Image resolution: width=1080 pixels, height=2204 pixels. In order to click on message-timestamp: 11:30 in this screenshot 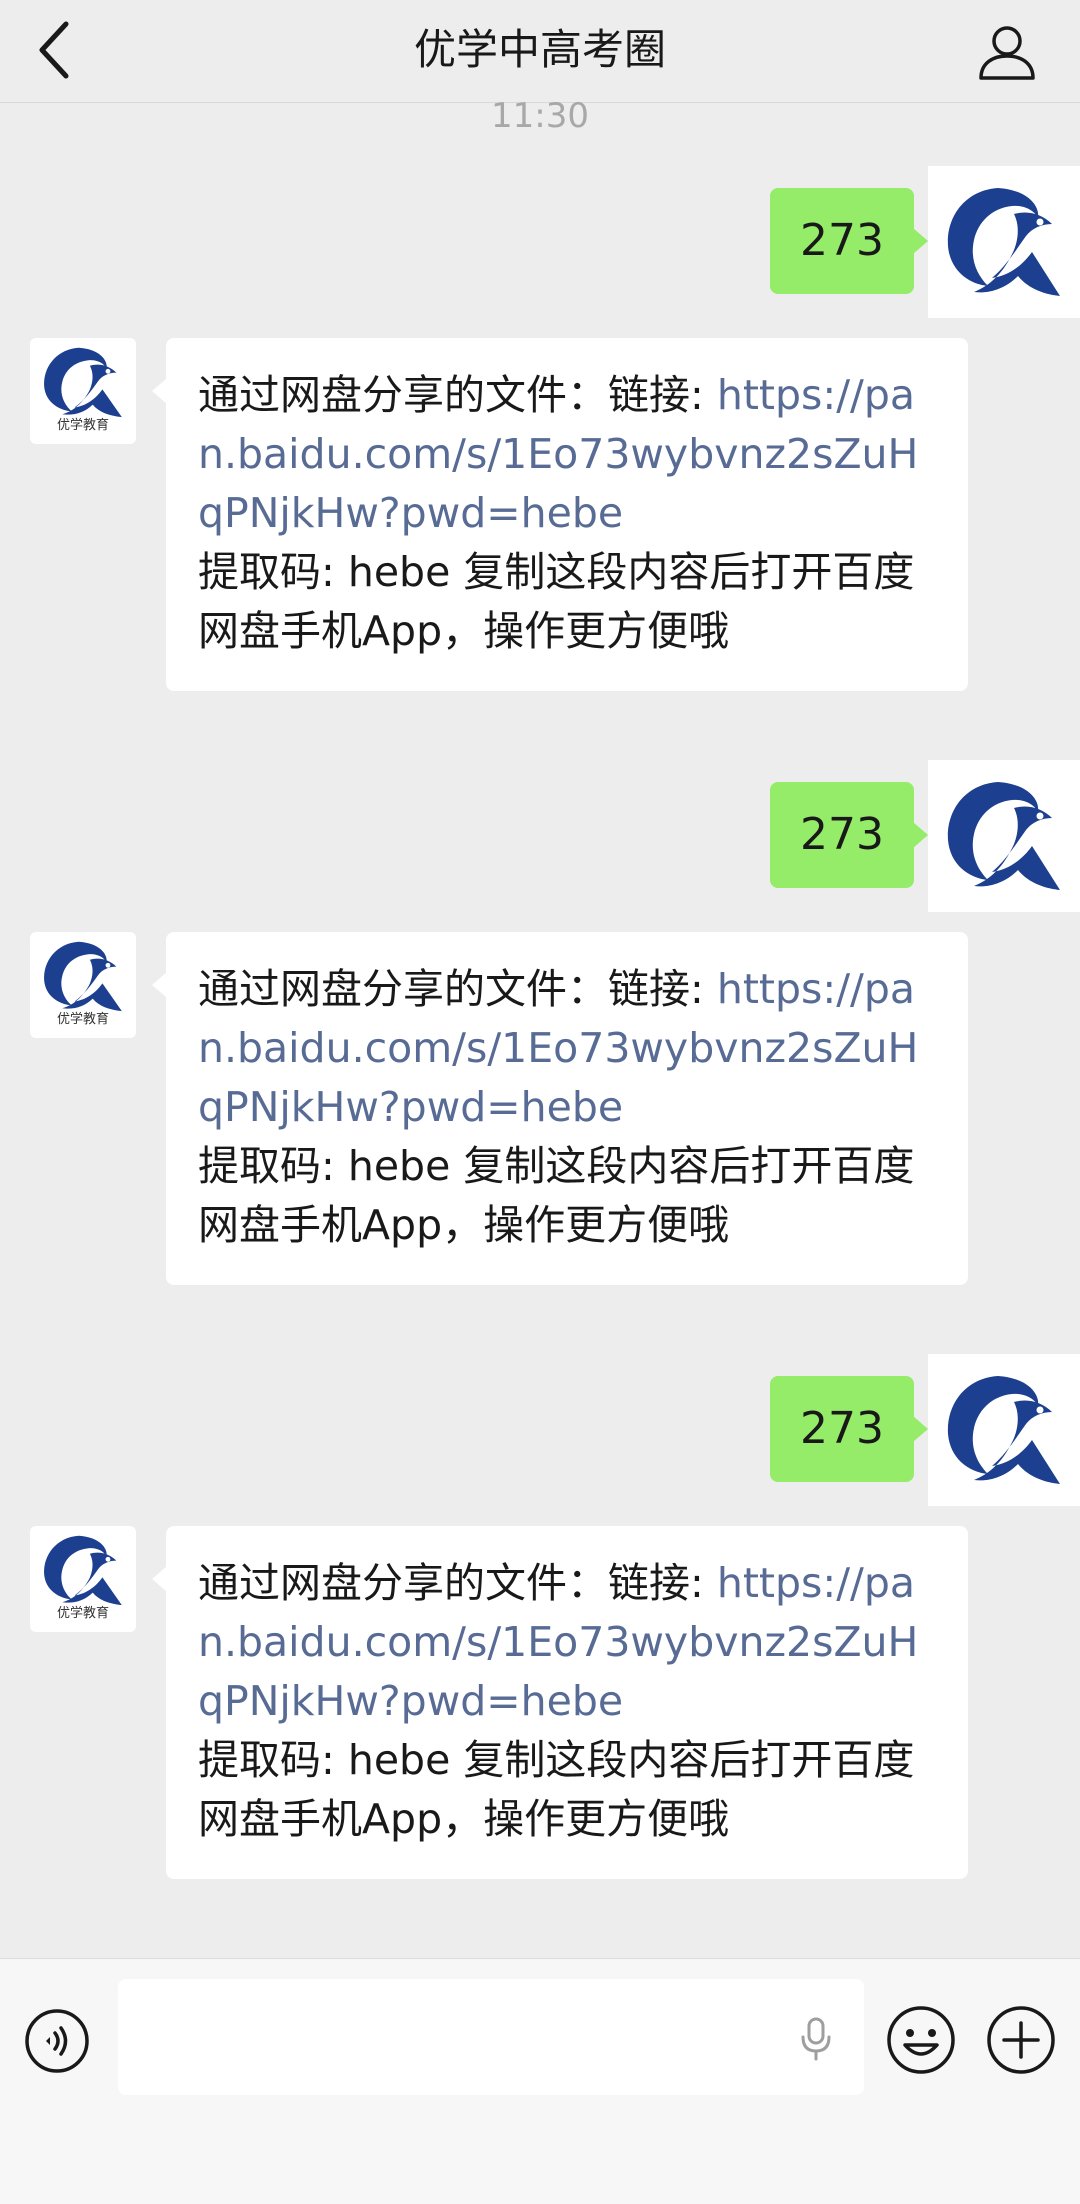, I will do `click(540, 116)`.